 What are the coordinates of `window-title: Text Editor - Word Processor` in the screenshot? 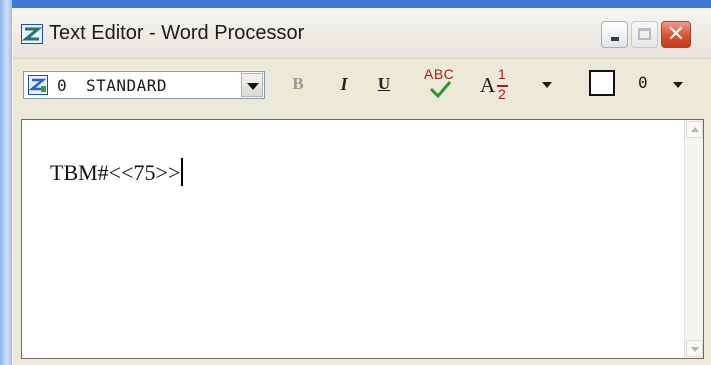 It's located at (177, 33).